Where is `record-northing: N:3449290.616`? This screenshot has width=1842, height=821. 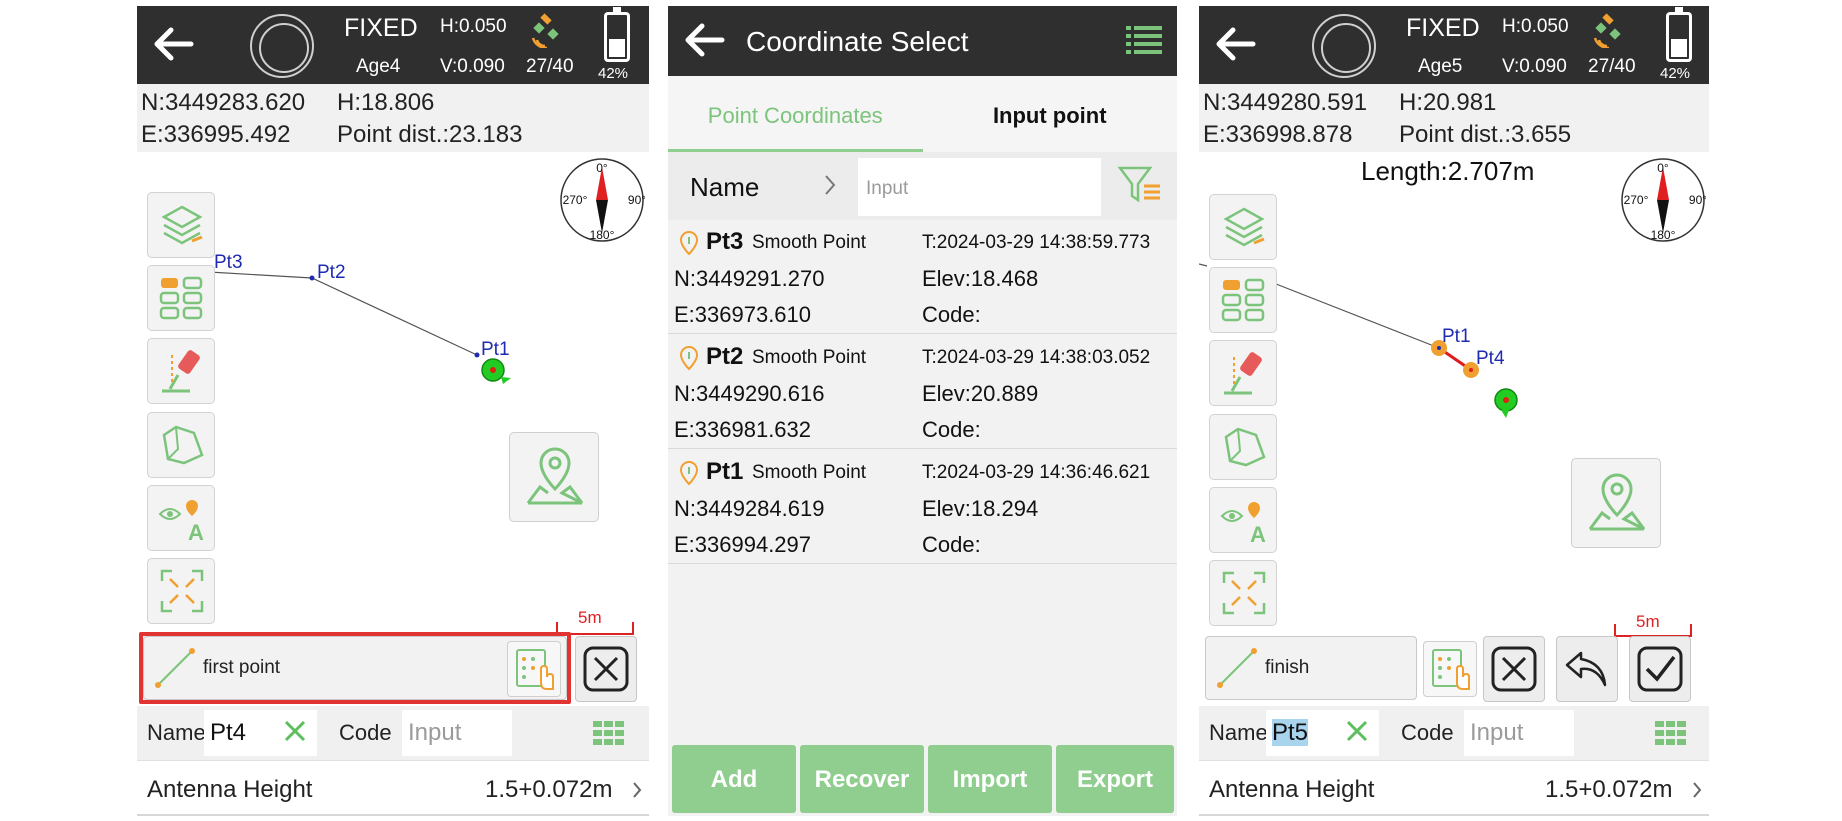 record-northing: N:3449290.616 is located at coordinates (749, 393).